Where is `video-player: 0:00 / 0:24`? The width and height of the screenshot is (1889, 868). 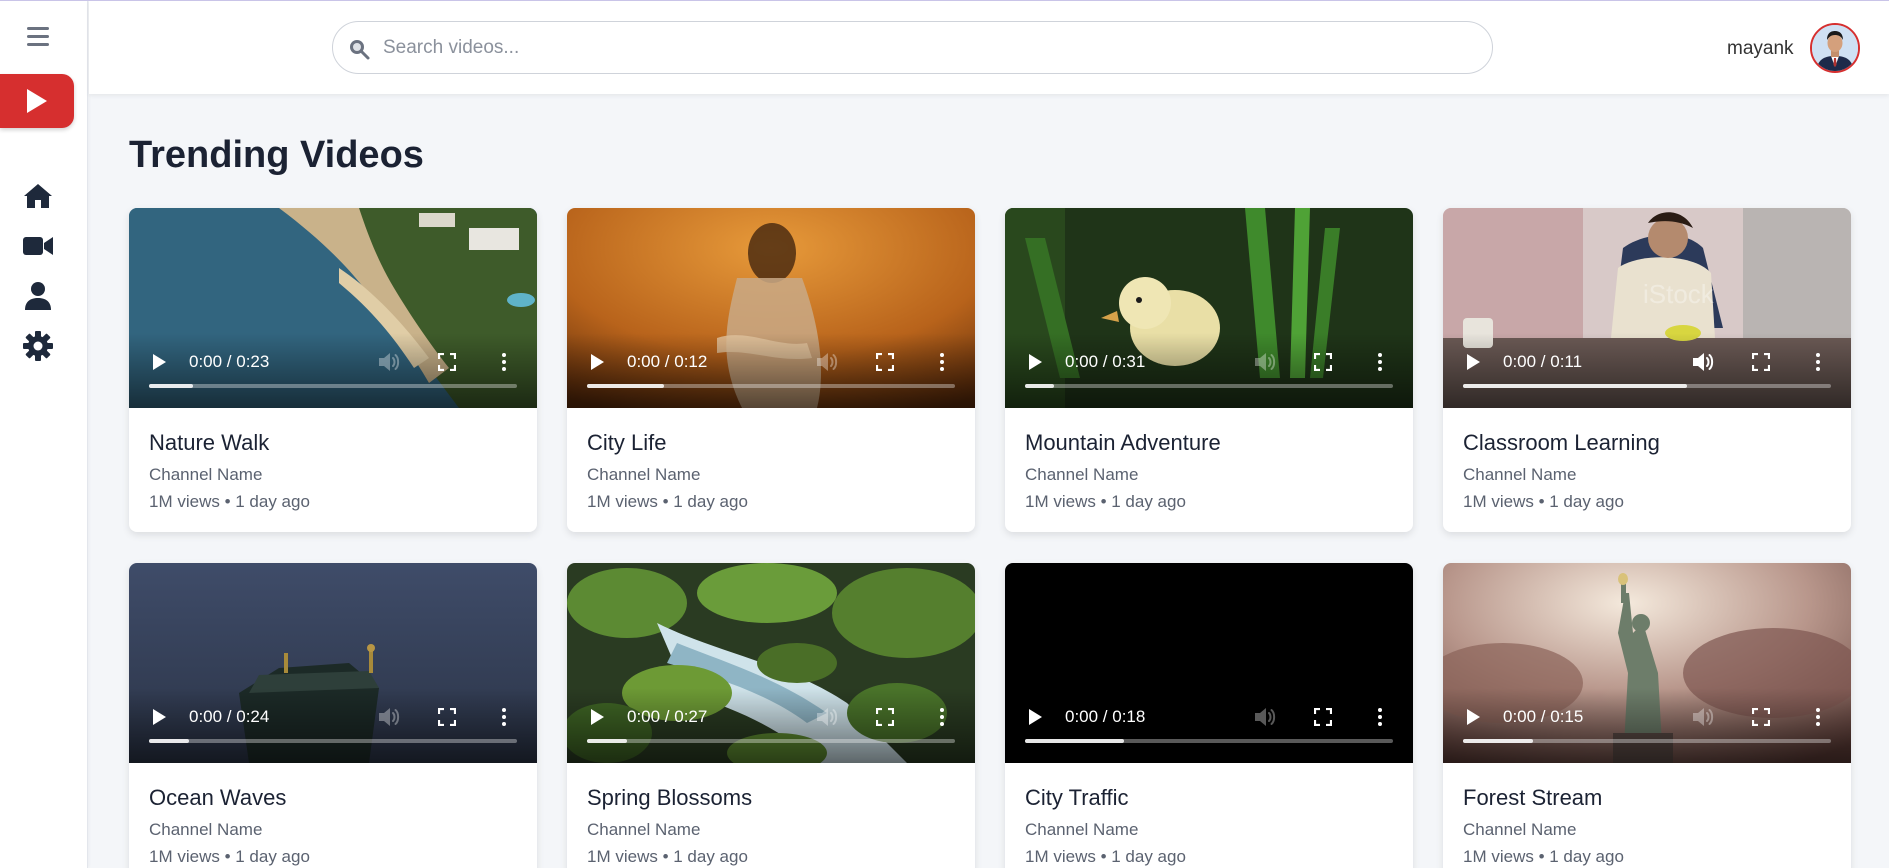 video-player: 0:00 / 0:24 is located at coordinates (333, 663).